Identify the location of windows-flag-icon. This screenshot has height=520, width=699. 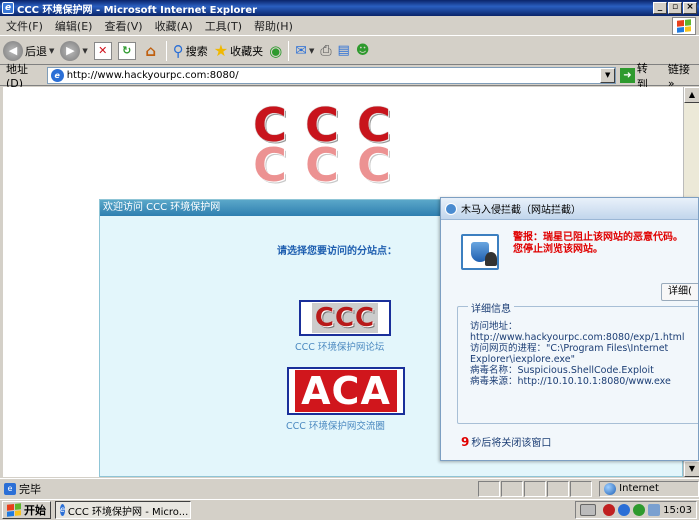
(14, 510).